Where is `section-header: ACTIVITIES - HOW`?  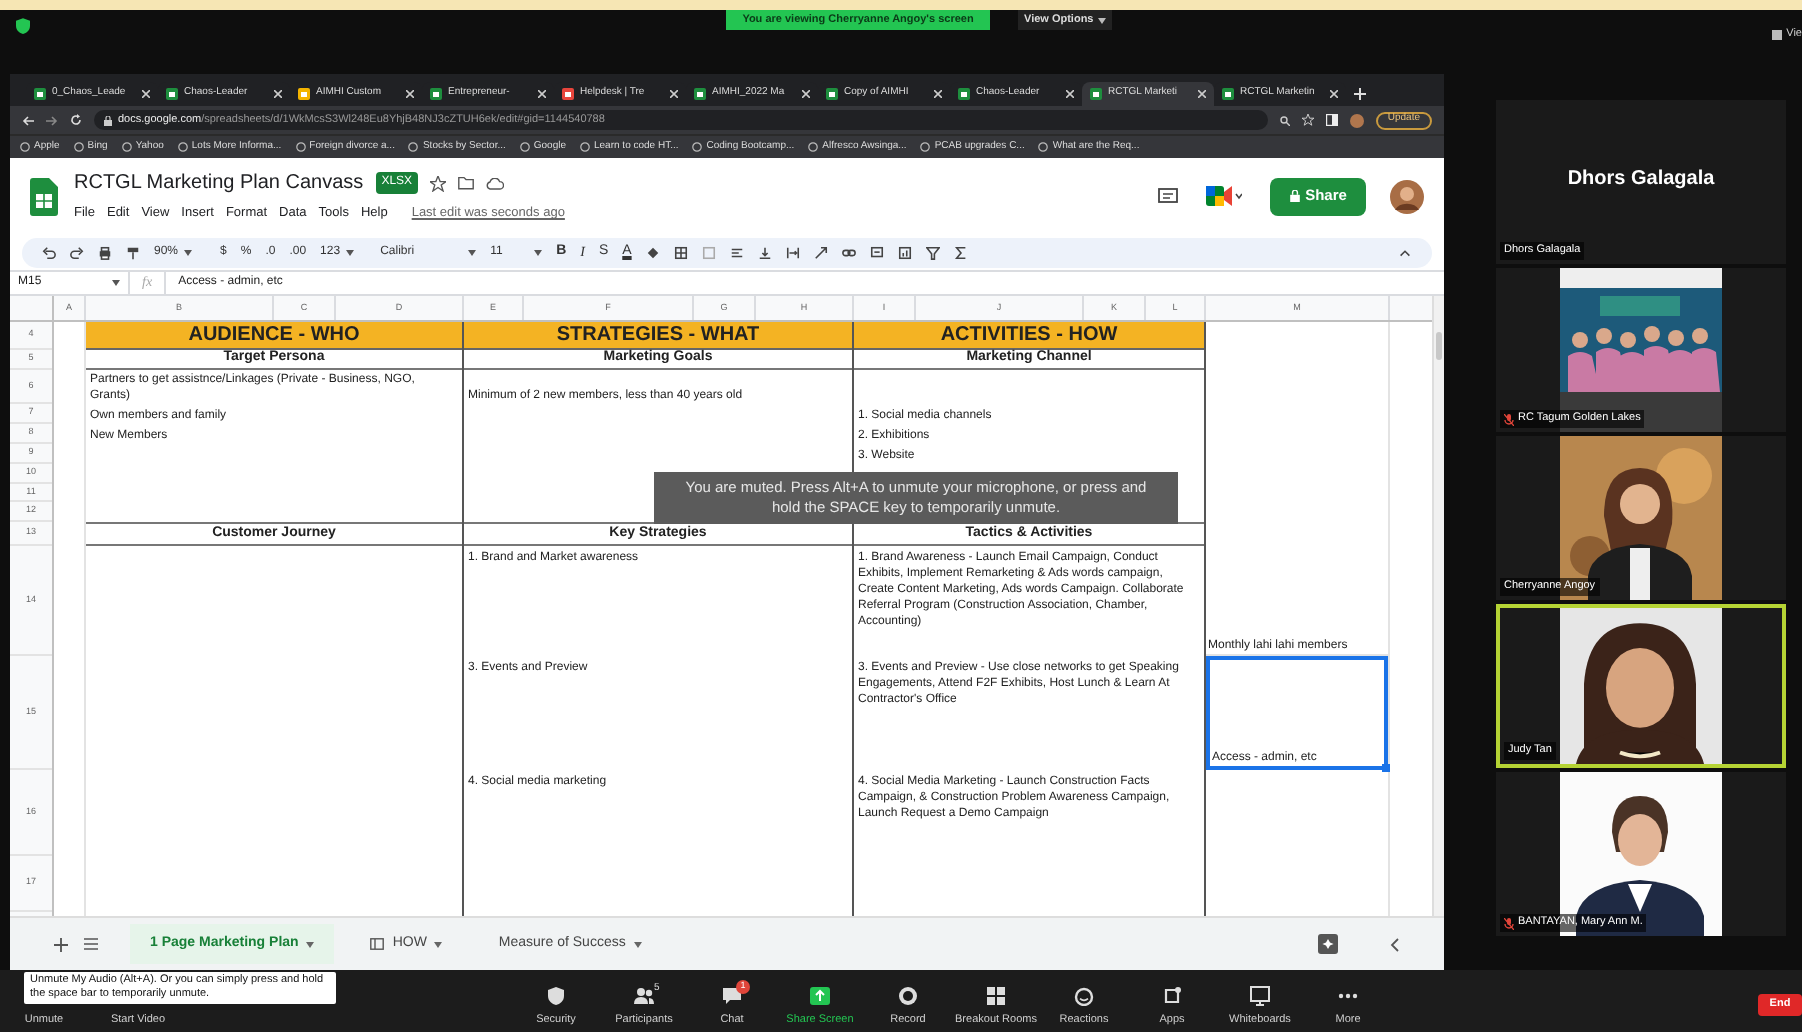 section-header: ACTIVITIES - HOW is located at coordinates (1029, 336).